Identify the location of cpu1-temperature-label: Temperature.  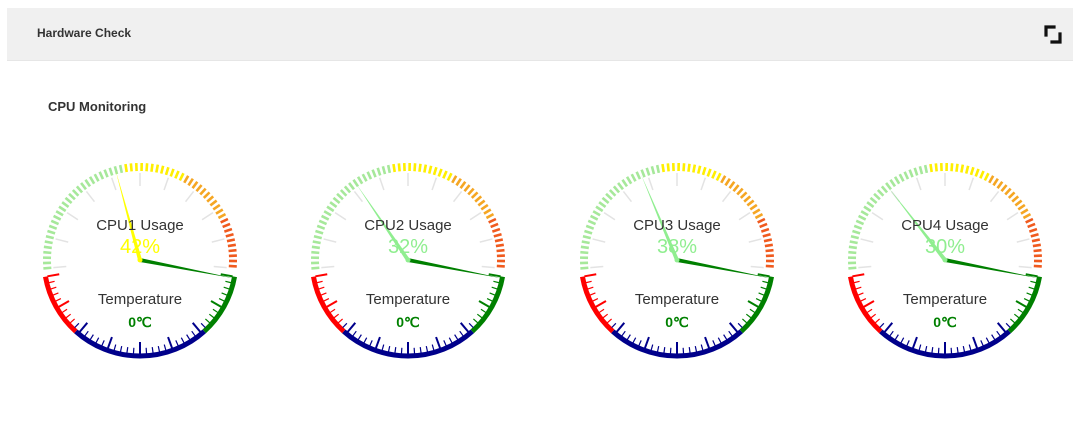
(140, 299).